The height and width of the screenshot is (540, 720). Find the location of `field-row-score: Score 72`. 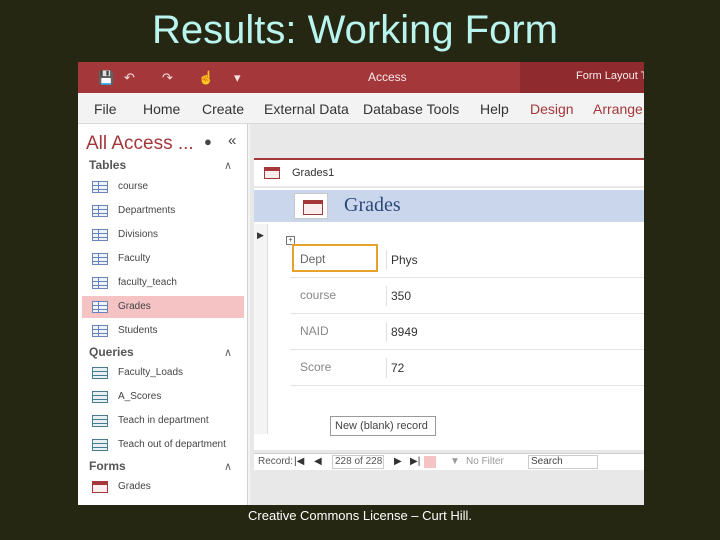

field-row-score: Score 72 is located at coordinates (467, 368).